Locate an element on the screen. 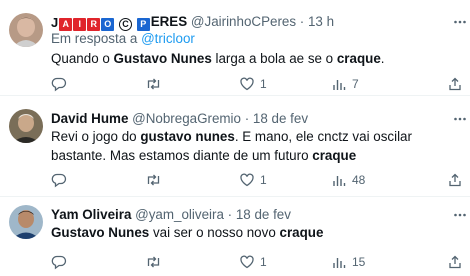  name-letter-badge: C is located at coordinates (125, 24).